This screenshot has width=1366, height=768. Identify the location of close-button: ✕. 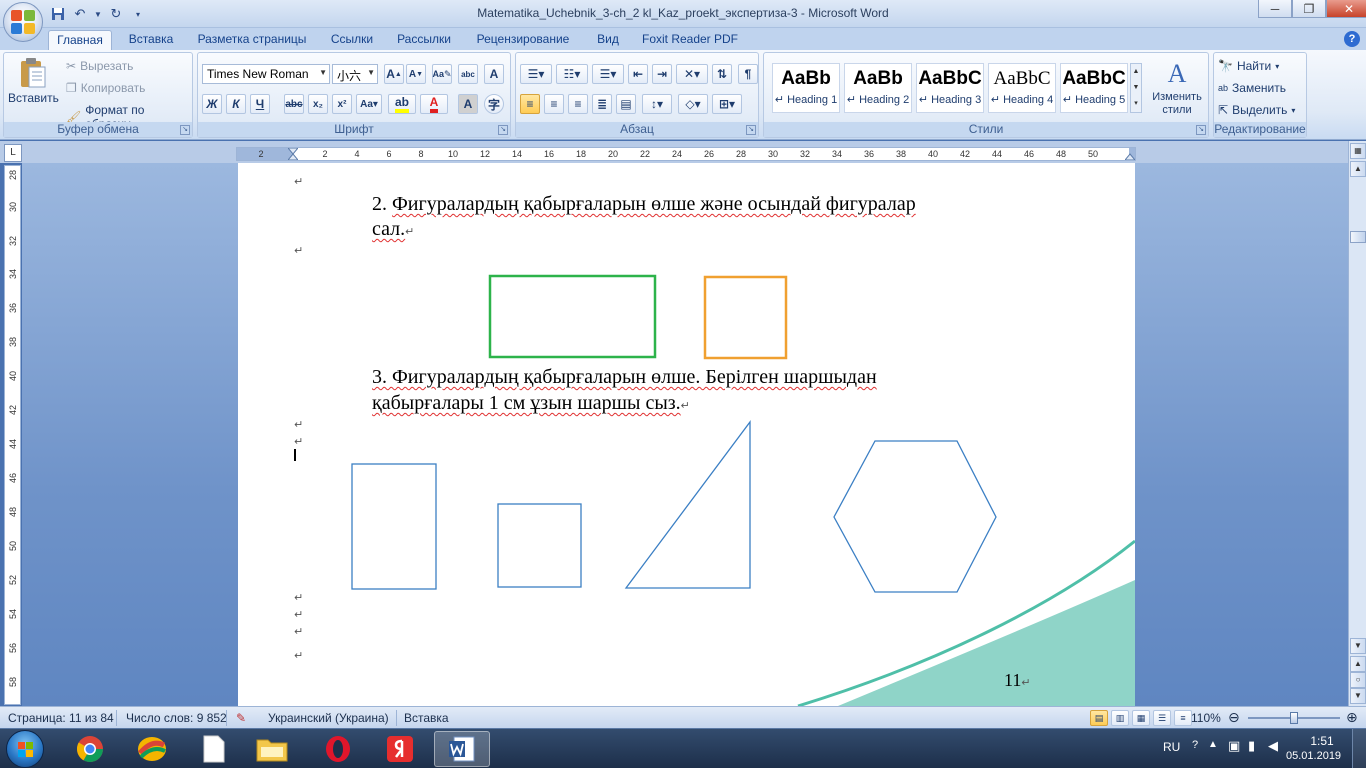
(1346, 9).